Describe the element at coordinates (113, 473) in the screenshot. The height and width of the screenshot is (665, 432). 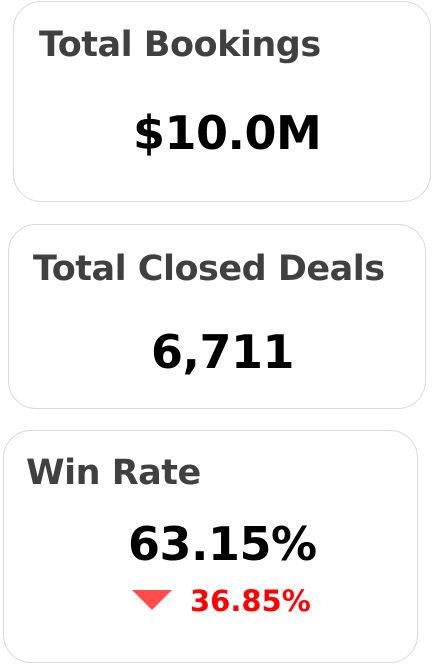
I see `win-rate-title: Win Rate` at that location.